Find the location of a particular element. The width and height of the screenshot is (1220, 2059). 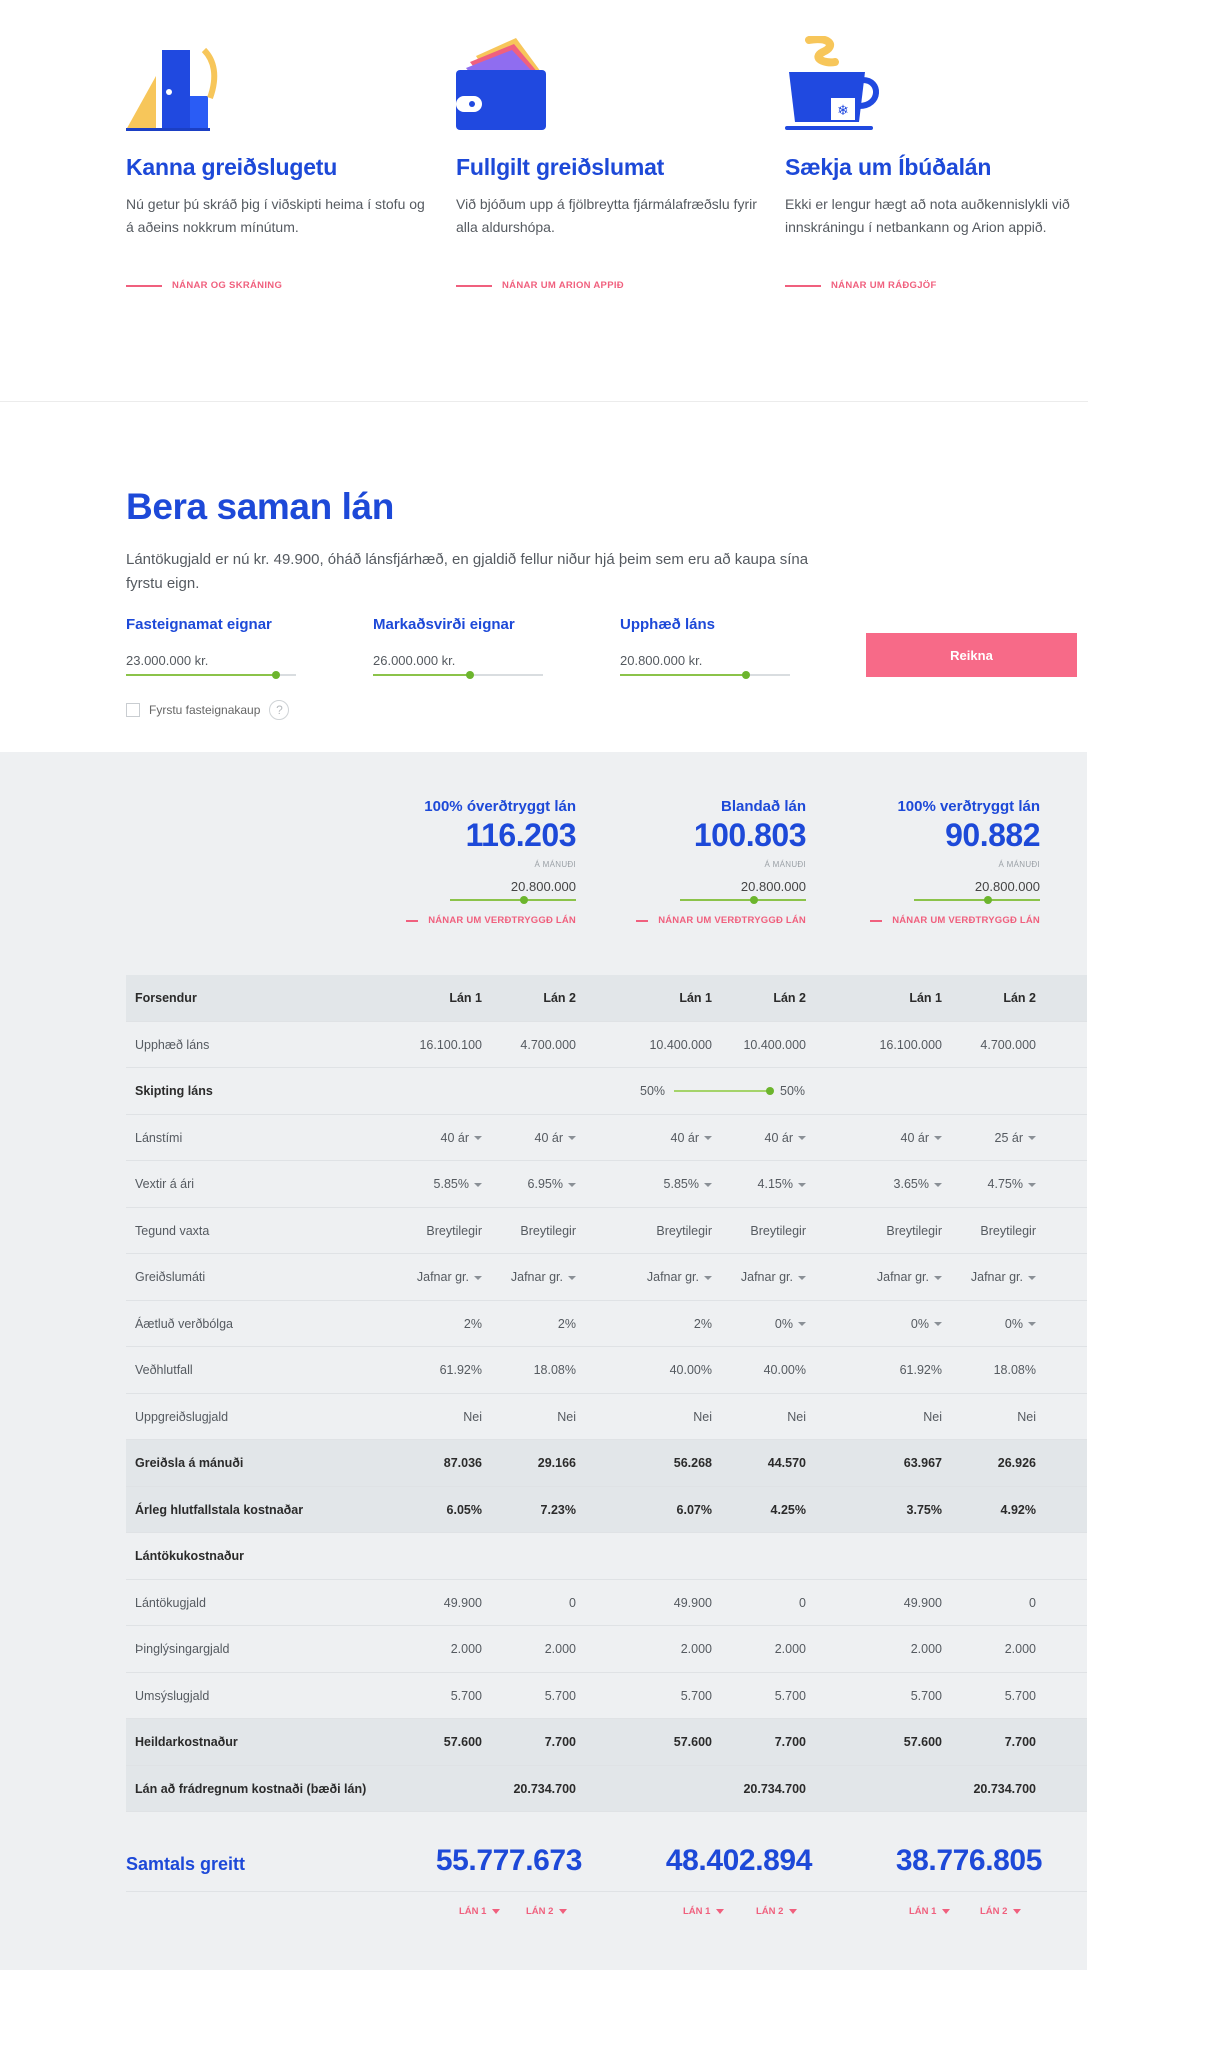

split-slider: 50% 50% is located at coordinates (790, 1091).